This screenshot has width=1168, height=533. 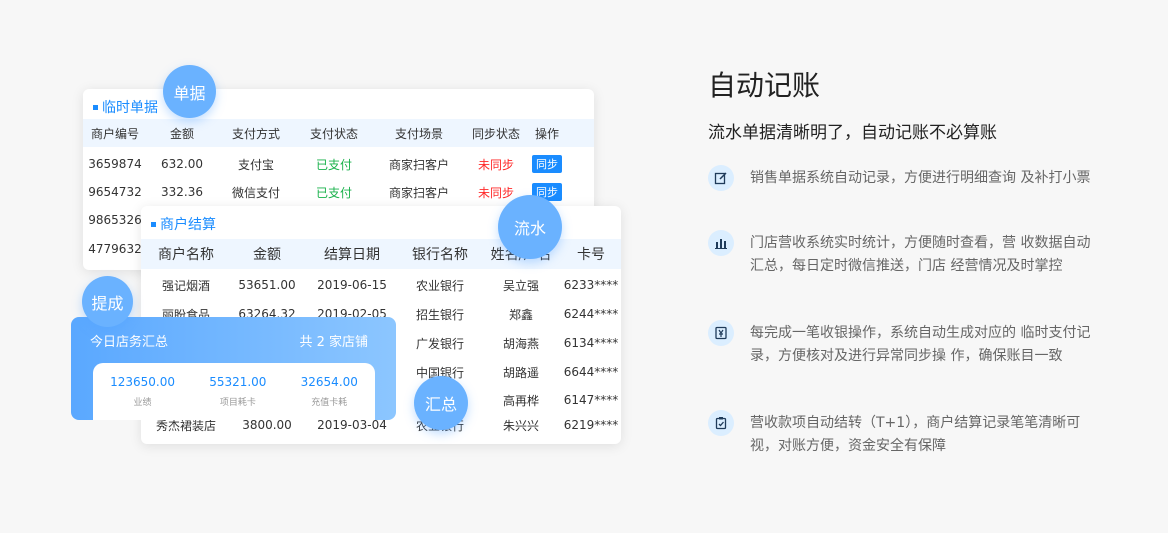 What do you see at coordinates (721, 423) in the screenshot?
I see `clipboard-check-icon` at bounding box center [721, 423].